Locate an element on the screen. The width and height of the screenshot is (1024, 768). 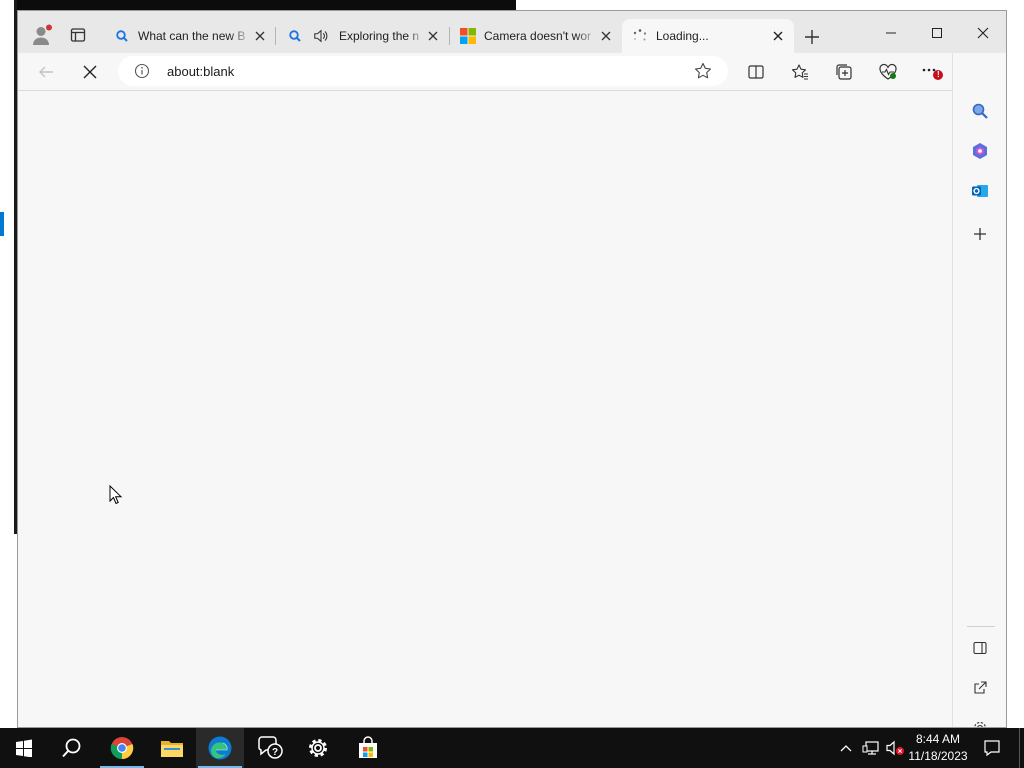
windows-start-icon is located at coordinates (24, 748).